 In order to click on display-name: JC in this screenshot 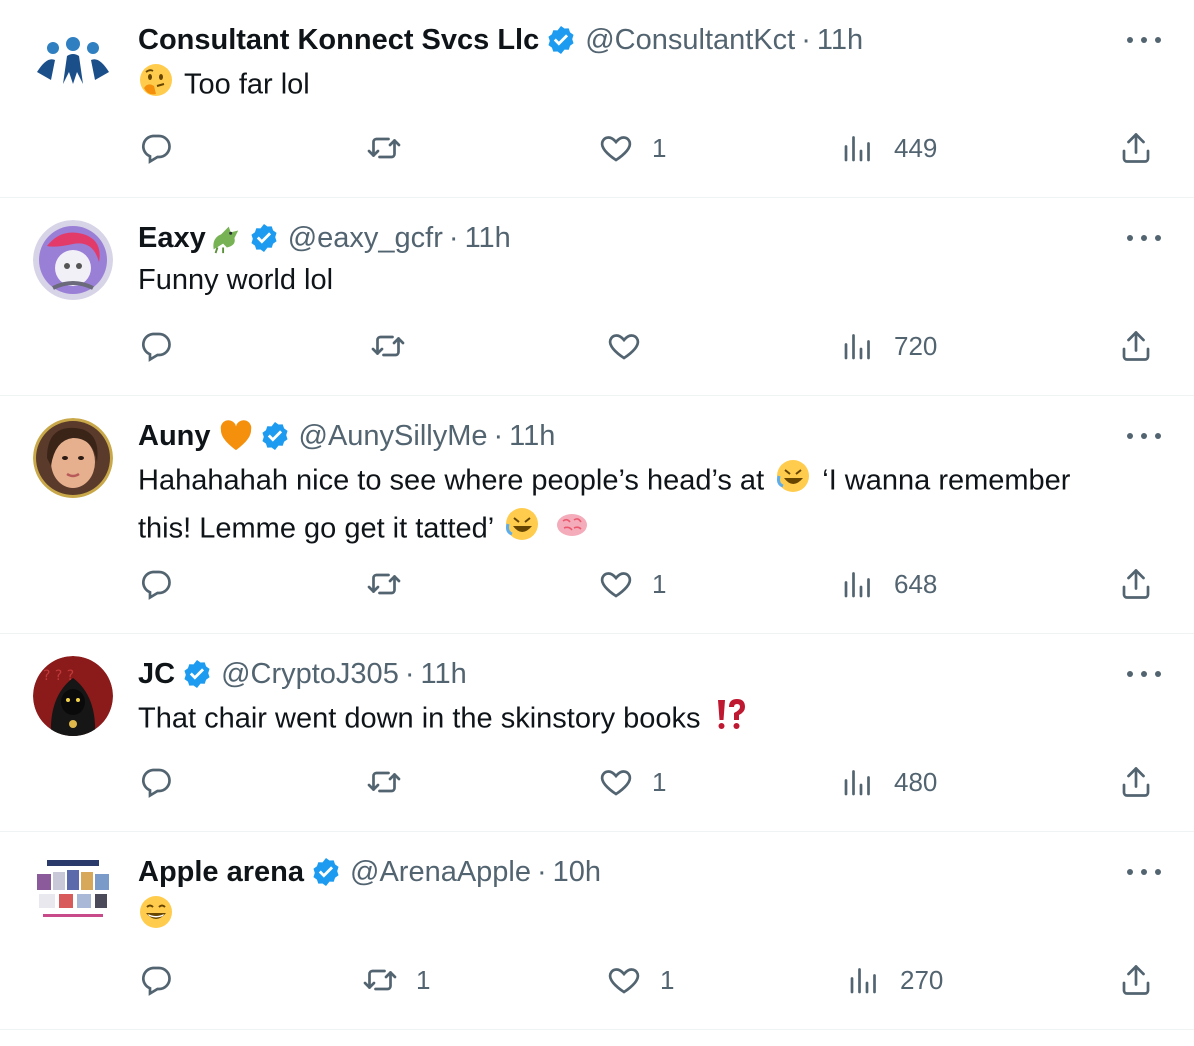, I will do `click(156, 674)`.